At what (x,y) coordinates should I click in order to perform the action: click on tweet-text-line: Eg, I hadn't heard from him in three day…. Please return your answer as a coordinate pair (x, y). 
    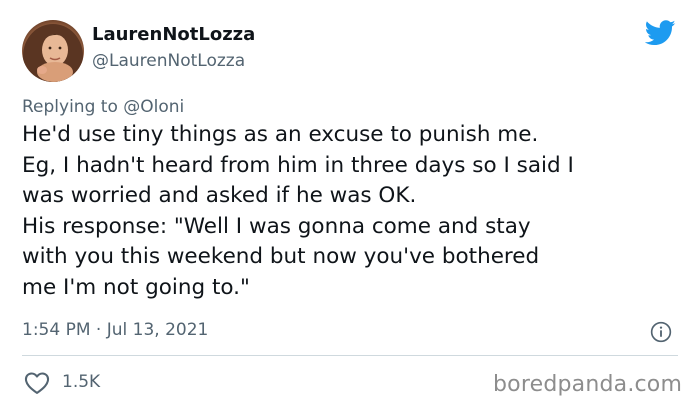
    Looking at the image, I should click on (298, 165).